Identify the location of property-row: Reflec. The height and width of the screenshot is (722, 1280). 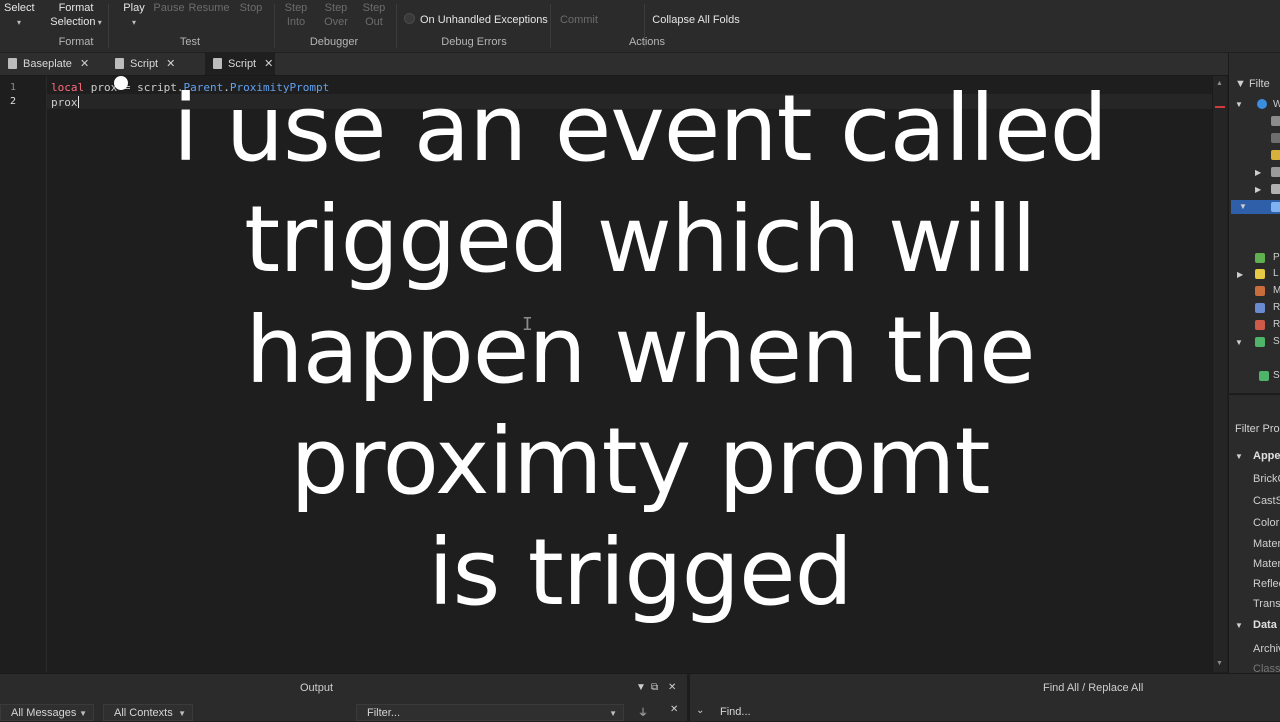
(1266, 584).